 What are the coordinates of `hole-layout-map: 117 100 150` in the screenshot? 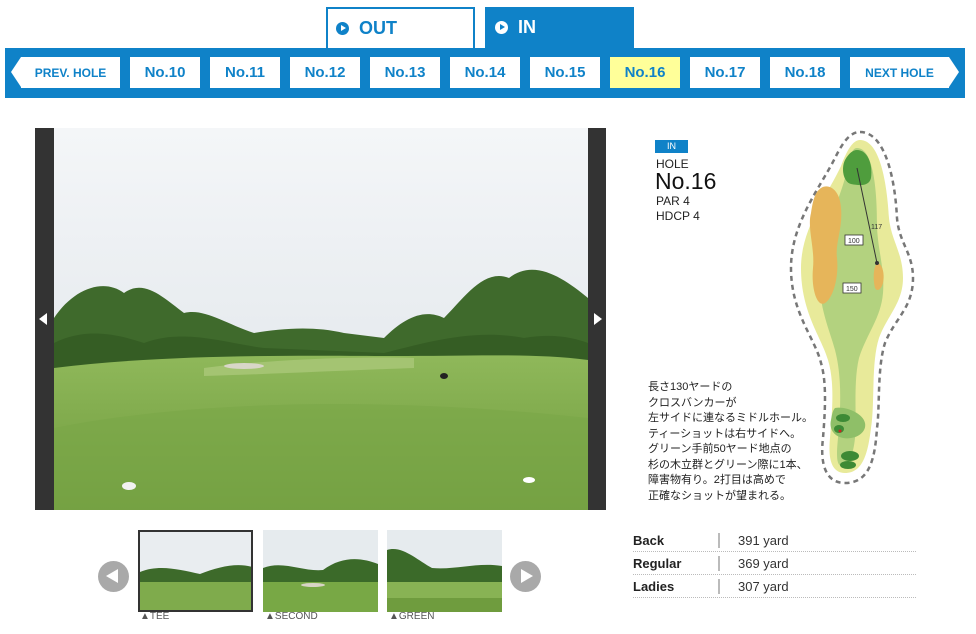 It's located at (852, 307).